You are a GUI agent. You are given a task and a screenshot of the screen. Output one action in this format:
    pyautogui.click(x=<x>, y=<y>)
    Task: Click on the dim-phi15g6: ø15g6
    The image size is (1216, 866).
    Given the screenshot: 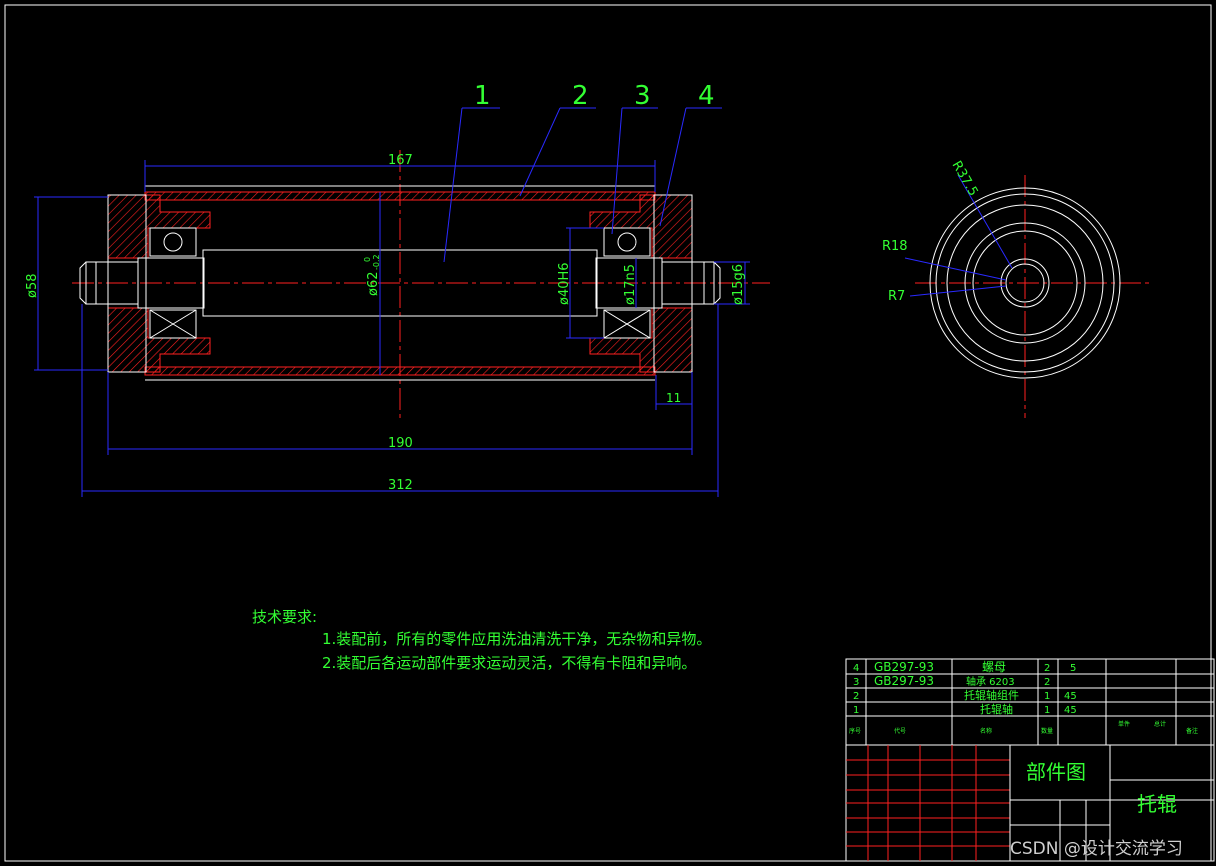 What is the action you would take?
    pyautogui.click(x=738, y=284)
    